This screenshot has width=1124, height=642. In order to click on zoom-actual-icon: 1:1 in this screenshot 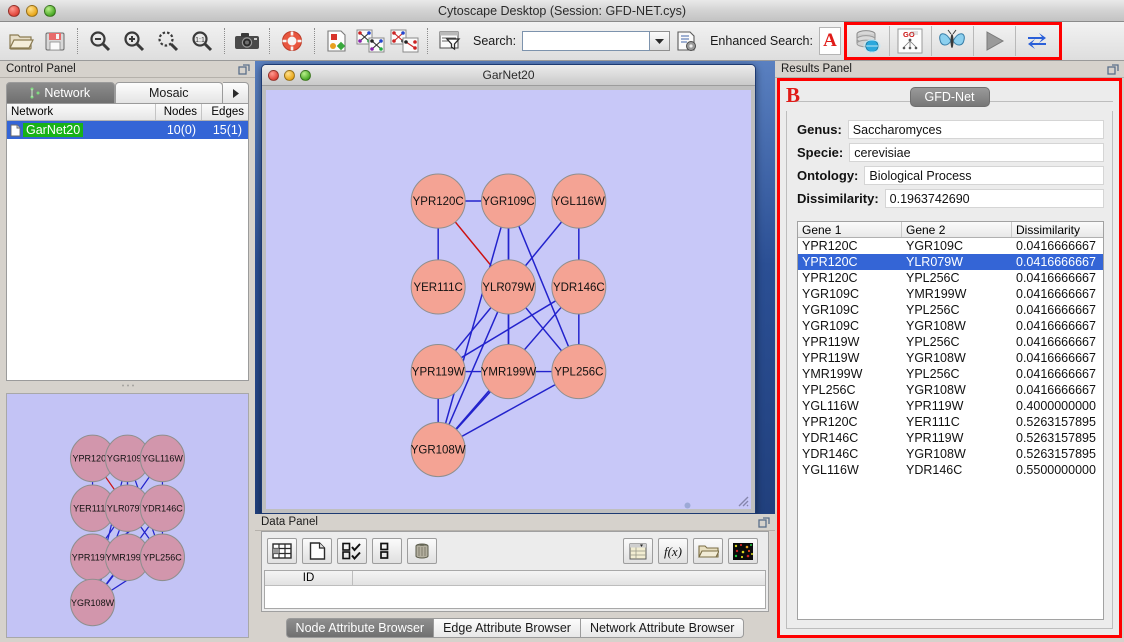, I will do `click(202, 41)`.